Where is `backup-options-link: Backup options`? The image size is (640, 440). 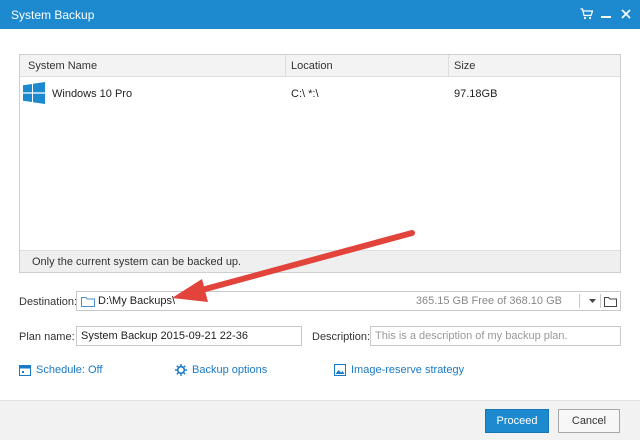 backup-options-link: Backup options is located at coordinates (221, 370).